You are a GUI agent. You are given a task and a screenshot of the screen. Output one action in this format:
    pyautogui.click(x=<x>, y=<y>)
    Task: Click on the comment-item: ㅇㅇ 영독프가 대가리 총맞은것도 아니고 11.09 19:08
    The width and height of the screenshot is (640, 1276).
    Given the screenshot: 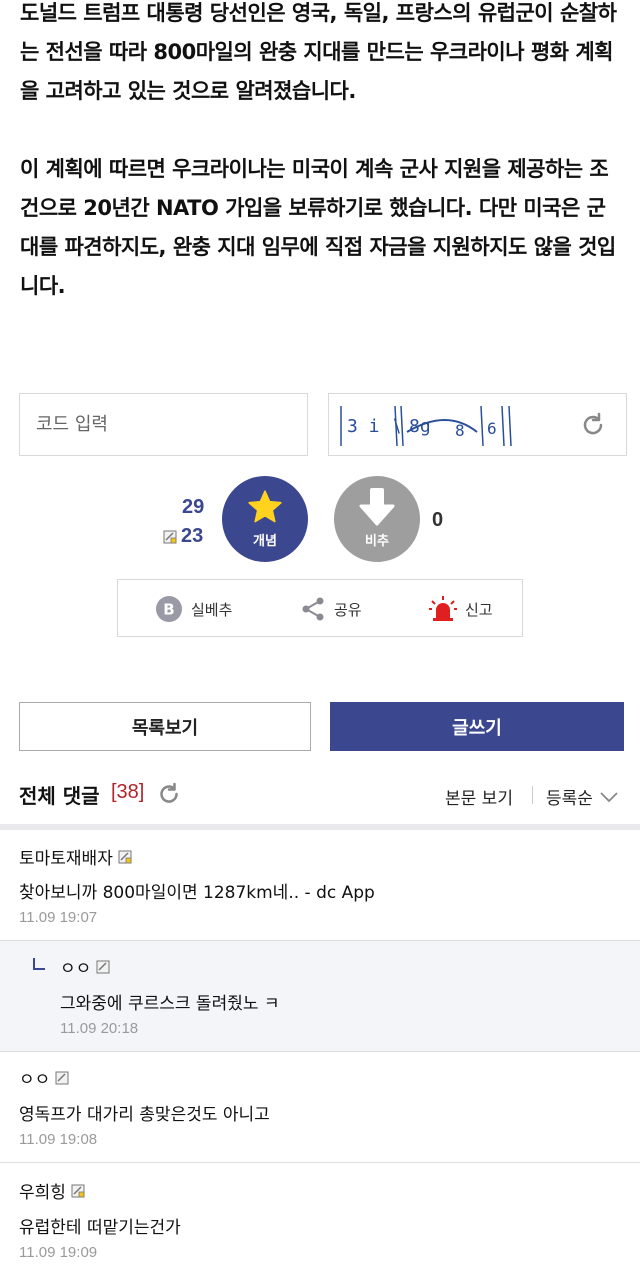 What is the action you would take?
    pyautogui.click(x=320, y=1107)
    